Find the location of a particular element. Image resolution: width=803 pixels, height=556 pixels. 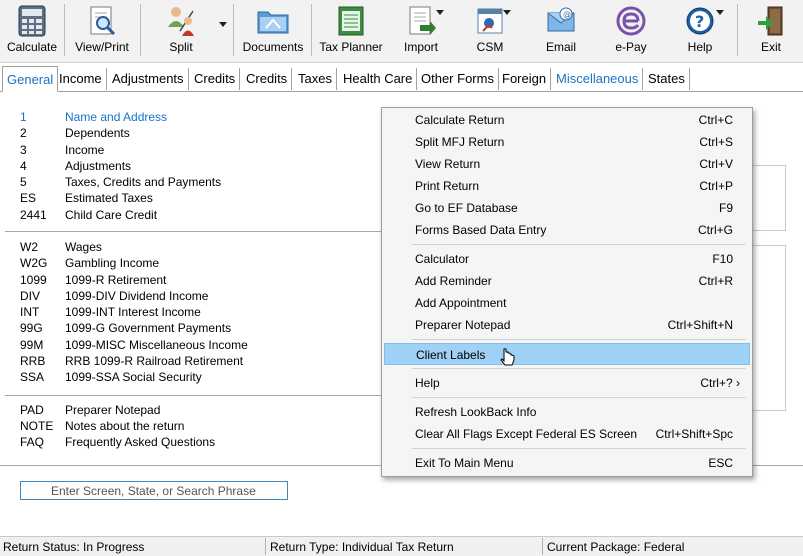

menu-item-help: Help Ctrl+? › is located at coordinates (567, 383).